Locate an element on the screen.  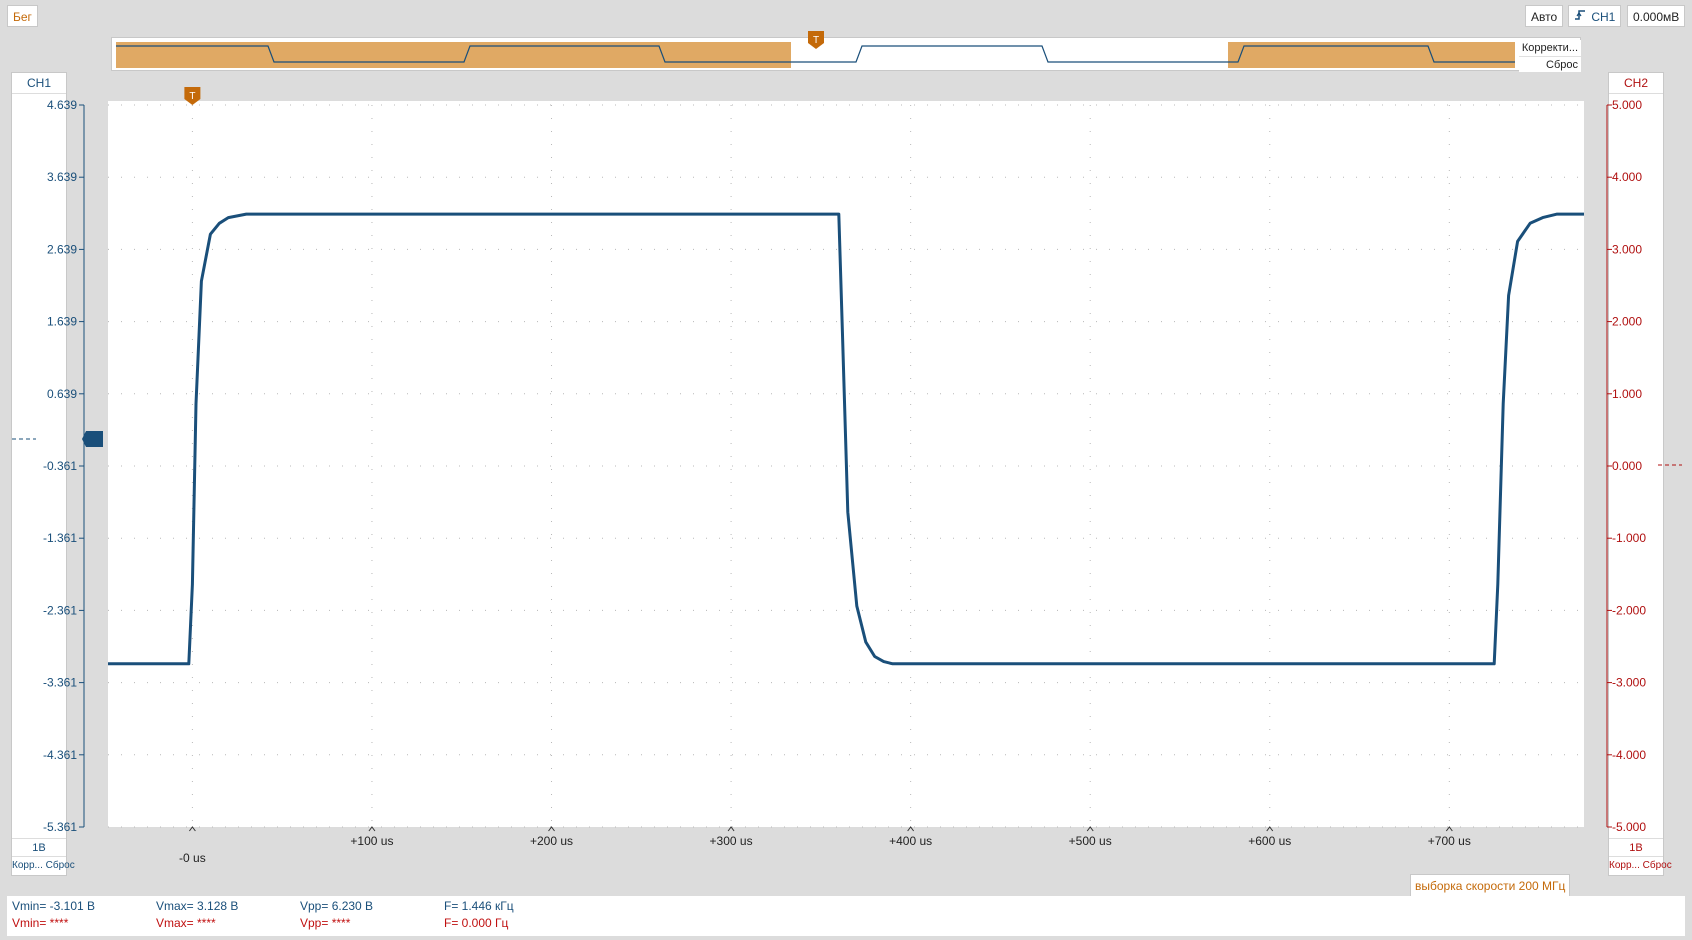
y-left-tick-label: -1.361 is located at coordinates (60, 538).